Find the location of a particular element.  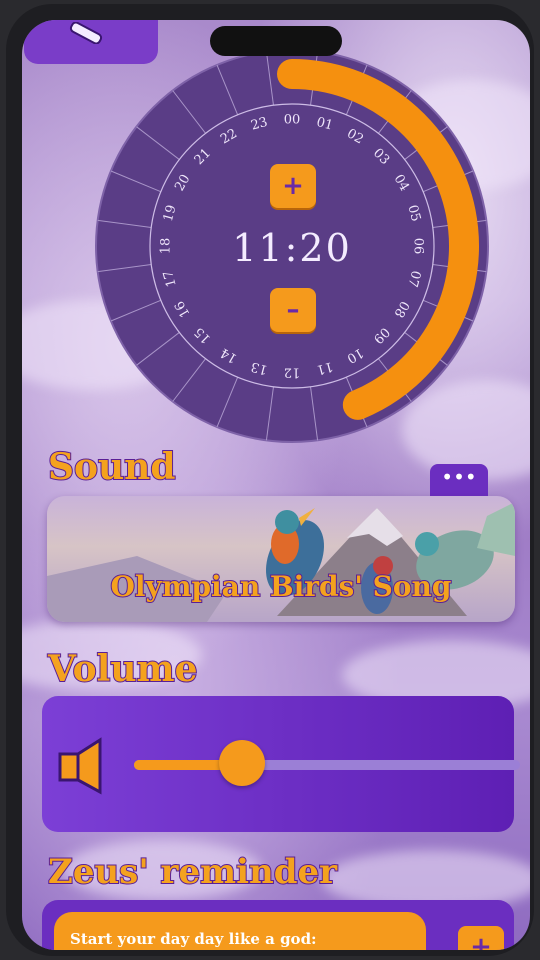

back-button is located at coordinates (91, 42).